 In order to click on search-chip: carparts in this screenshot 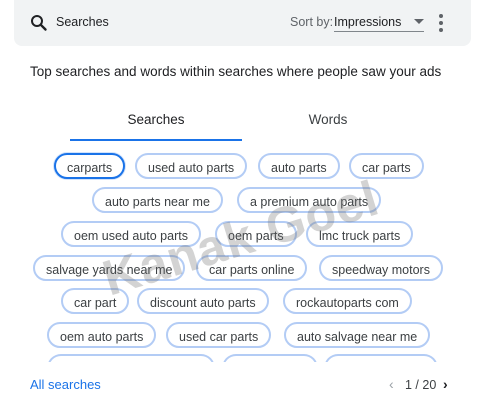, I will do `click(90, 166)`.